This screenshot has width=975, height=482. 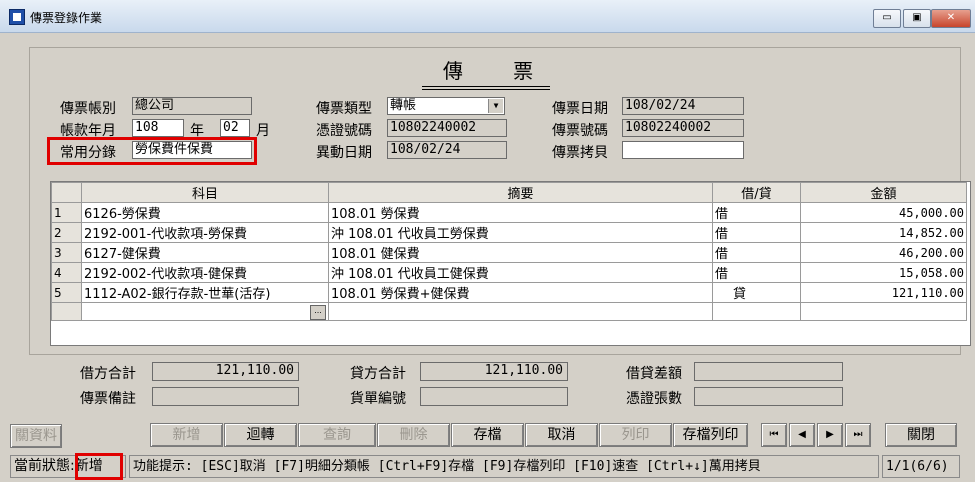 What do you see at coordinates (260, 435) in the screenshot?
I see `revert-button: 迴轉` at bounding box center [260, 435].